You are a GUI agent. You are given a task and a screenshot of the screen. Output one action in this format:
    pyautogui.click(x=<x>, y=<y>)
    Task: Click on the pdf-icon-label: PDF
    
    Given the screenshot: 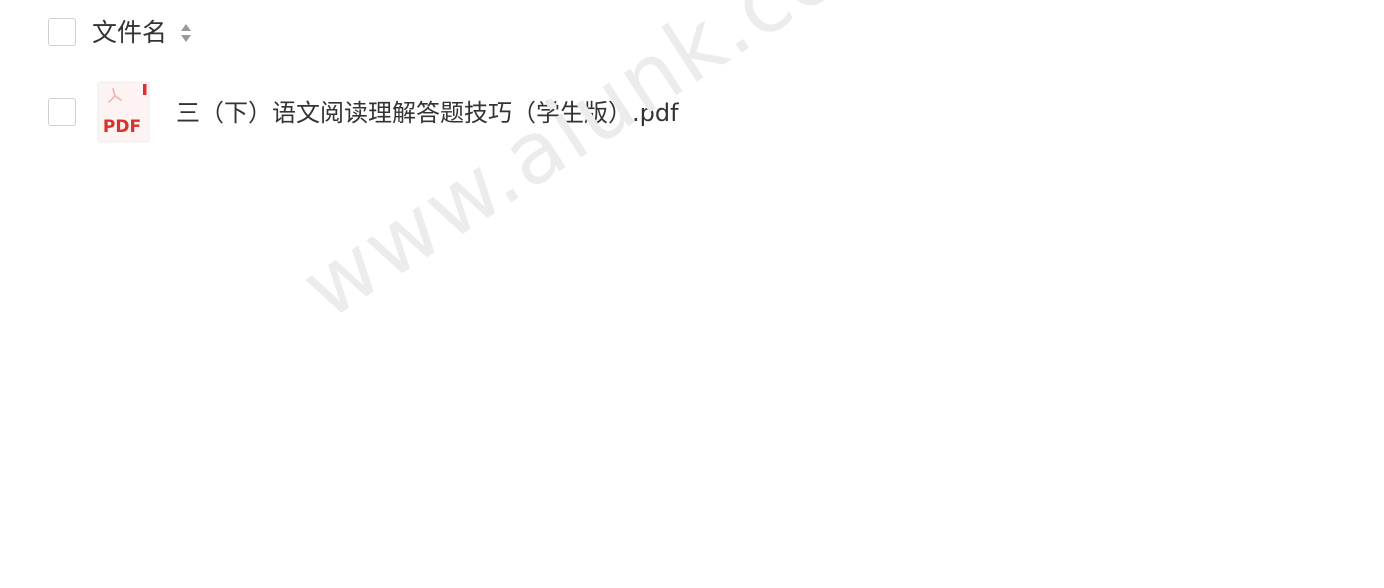 What is the action you would take?
    pyautogui.click(x=122, y=127)
    